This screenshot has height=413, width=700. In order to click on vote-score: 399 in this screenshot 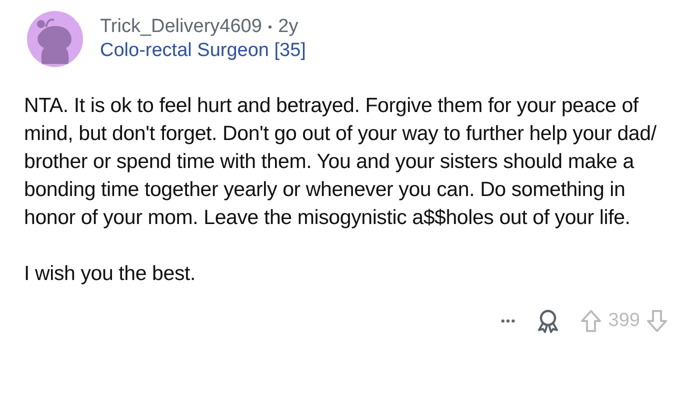, I will do `click(624, 321)`.